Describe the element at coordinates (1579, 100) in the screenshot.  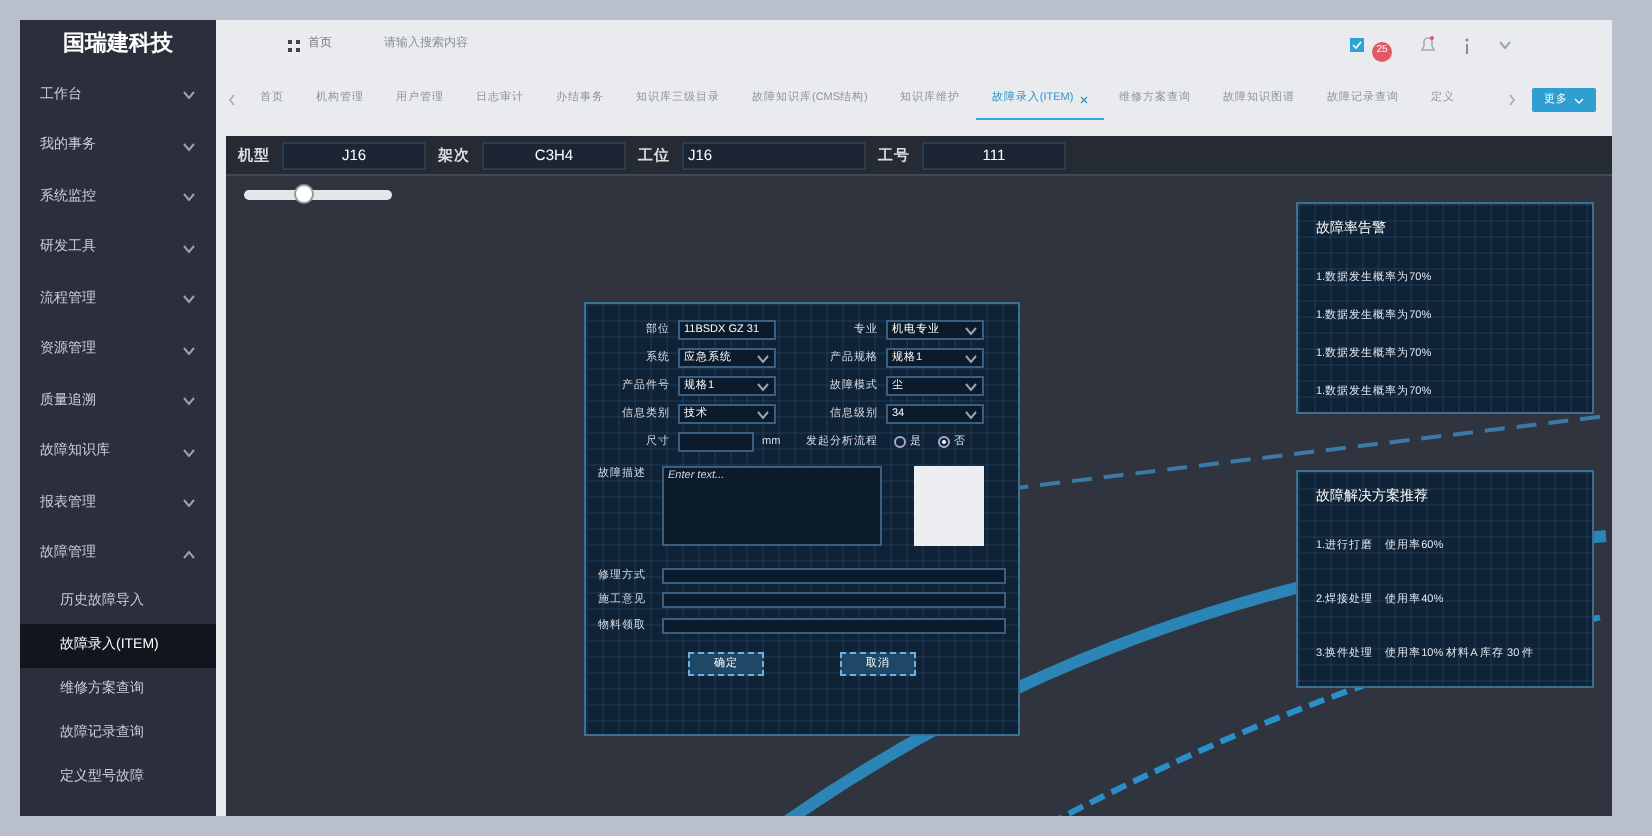
I see `caret-icon` at that location.